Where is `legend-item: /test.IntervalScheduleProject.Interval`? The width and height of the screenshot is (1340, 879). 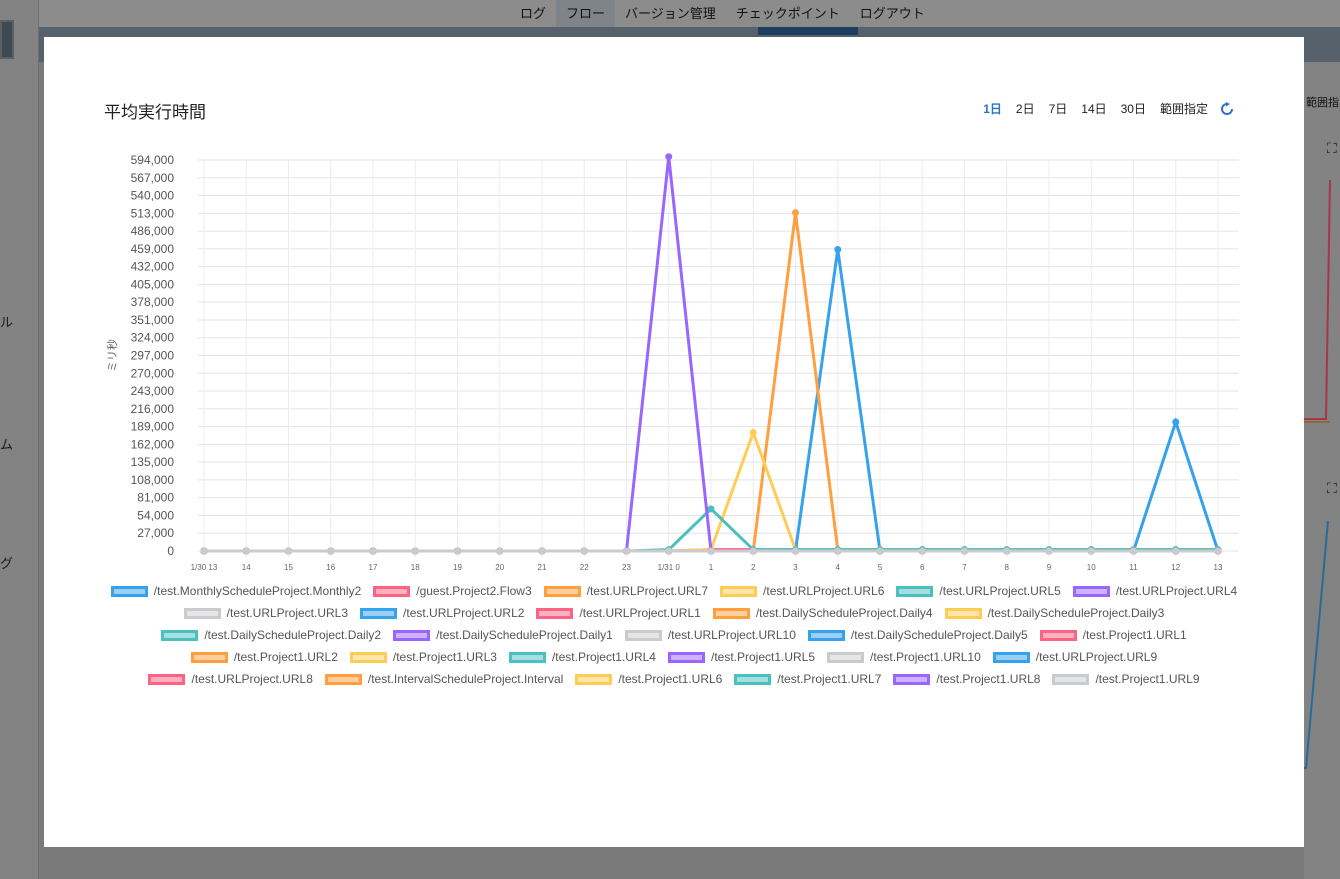 legend-item: /test.IntervalScheduleProject.Interval is located at coordinates (443, 679).